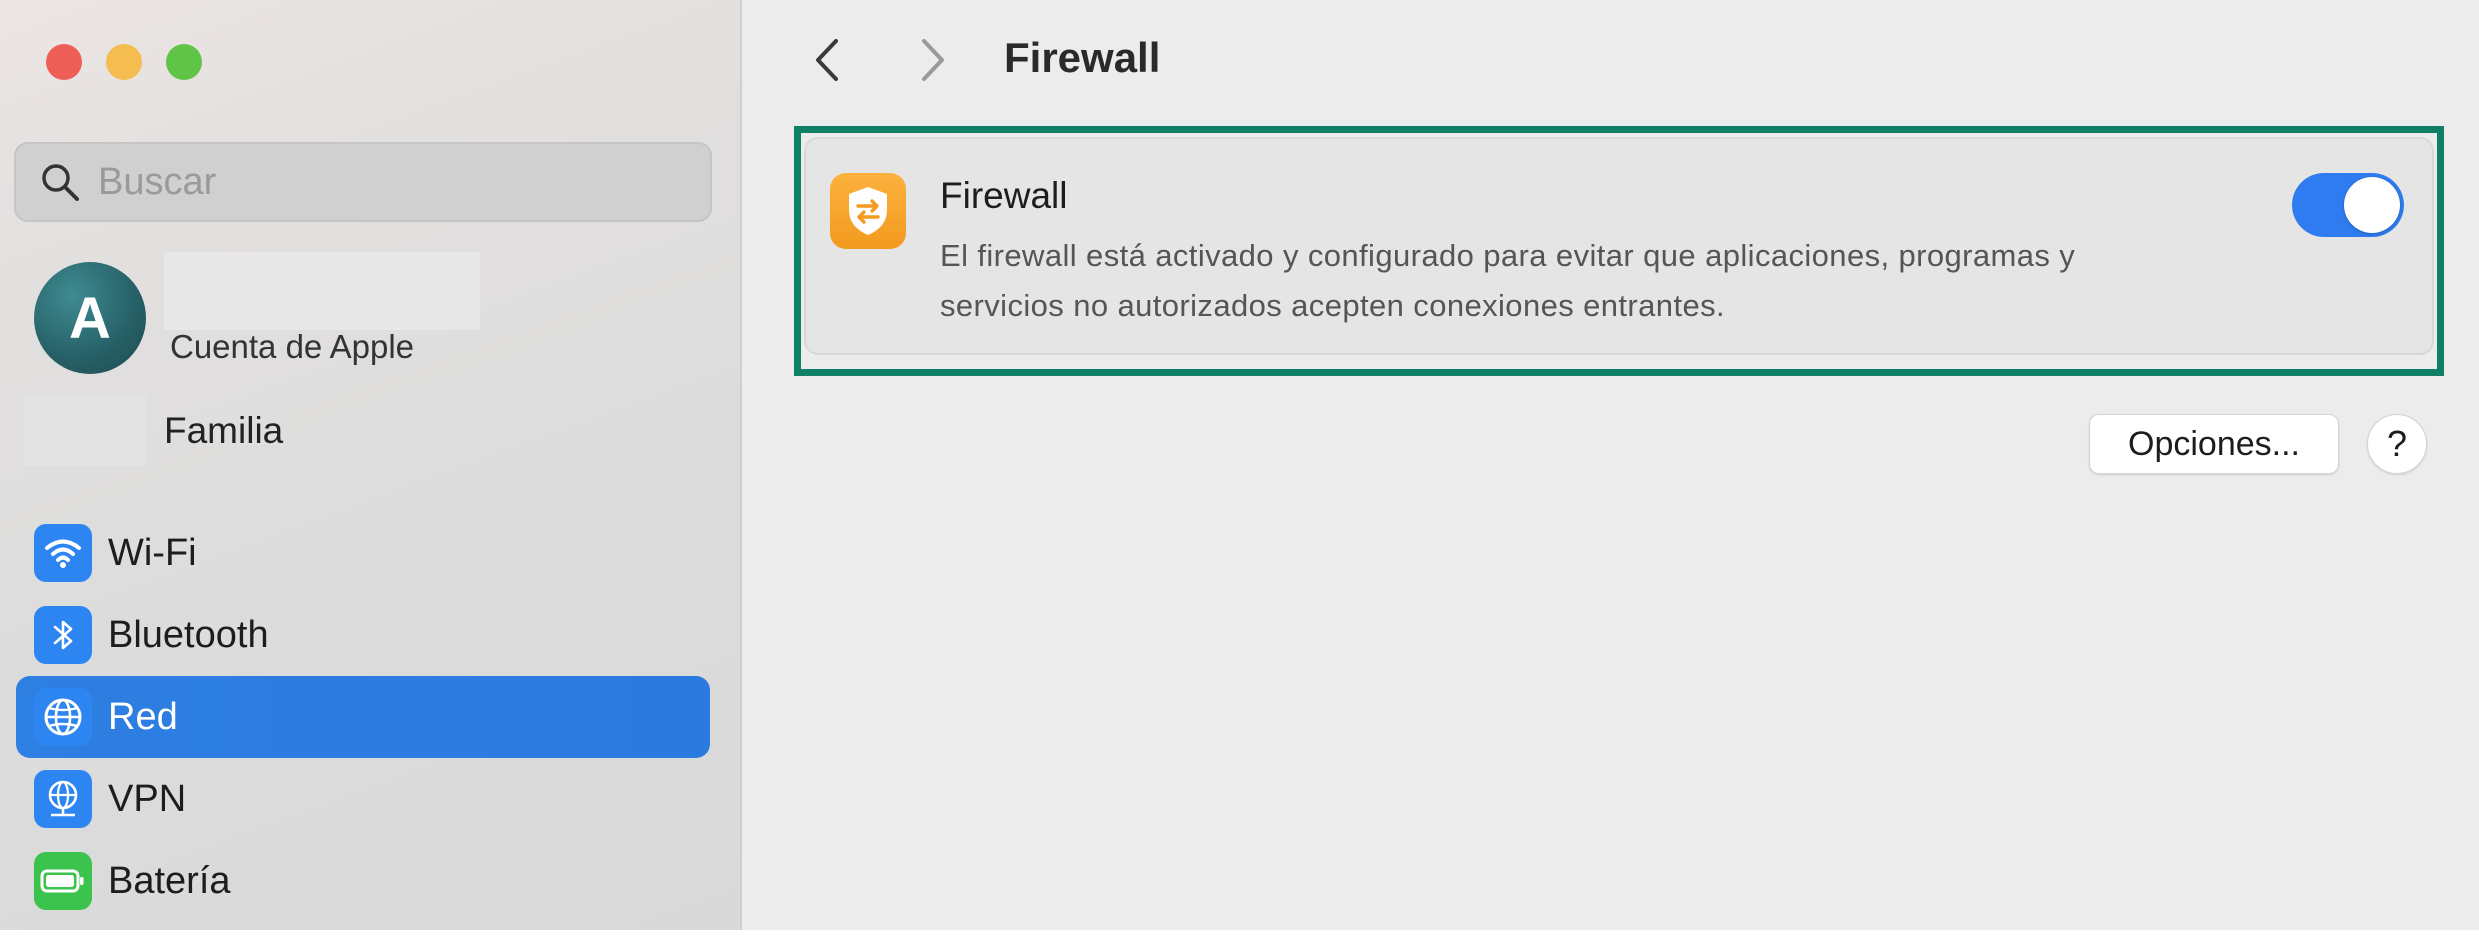  I want to click on sidebar-item-bluetooth: Bluetooth, so click(363, 635).